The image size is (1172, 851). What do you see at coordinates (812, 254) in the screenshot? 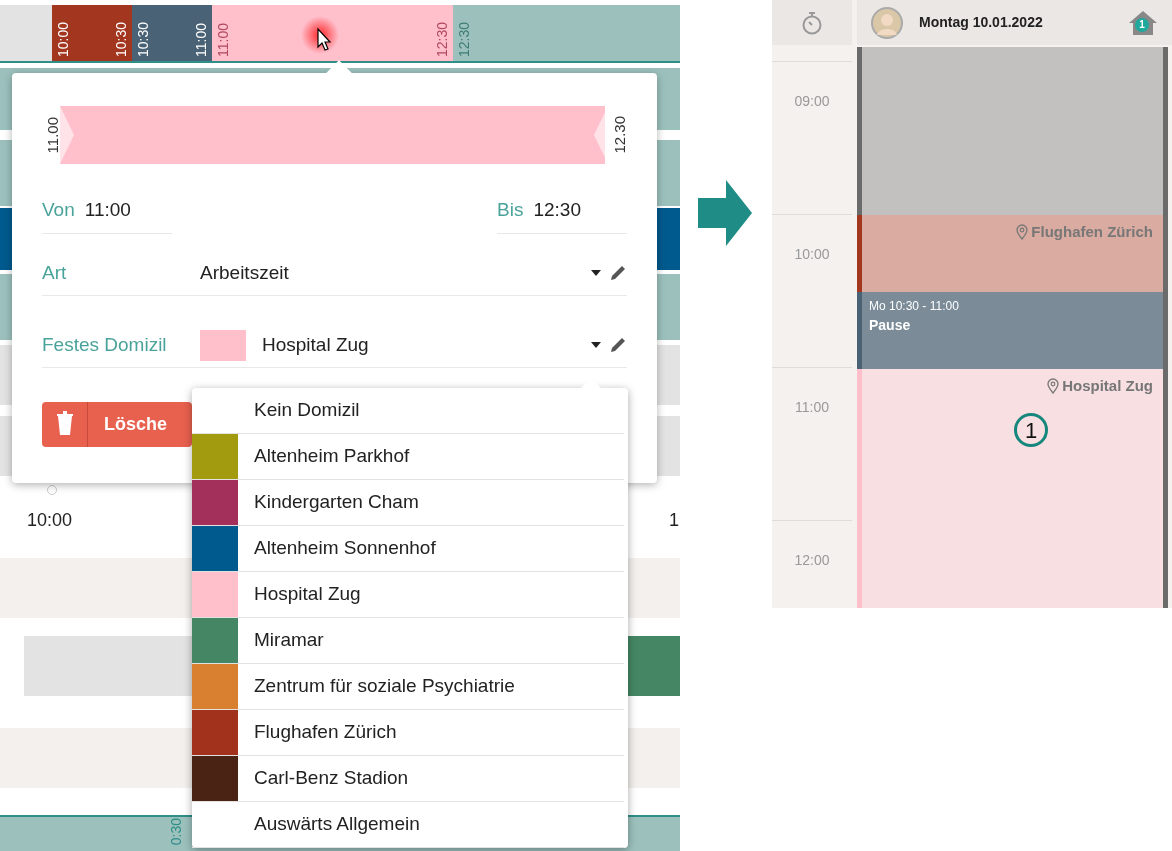
I see `hour-label: 10:00` at bounding box center [812, 254].